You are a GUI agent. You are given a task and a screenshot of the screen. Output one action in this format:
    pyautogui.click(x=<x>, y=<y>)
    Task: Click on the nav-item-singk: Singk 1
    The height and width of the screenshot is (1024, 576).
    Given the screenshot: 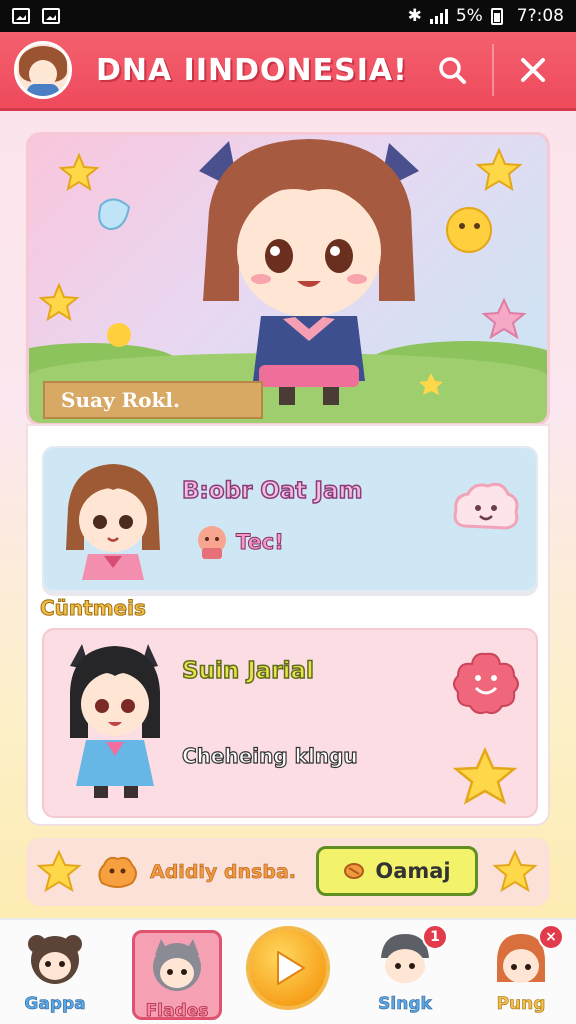 What is the action you would take?
    pyautogui.click(x=405, y=972)
    